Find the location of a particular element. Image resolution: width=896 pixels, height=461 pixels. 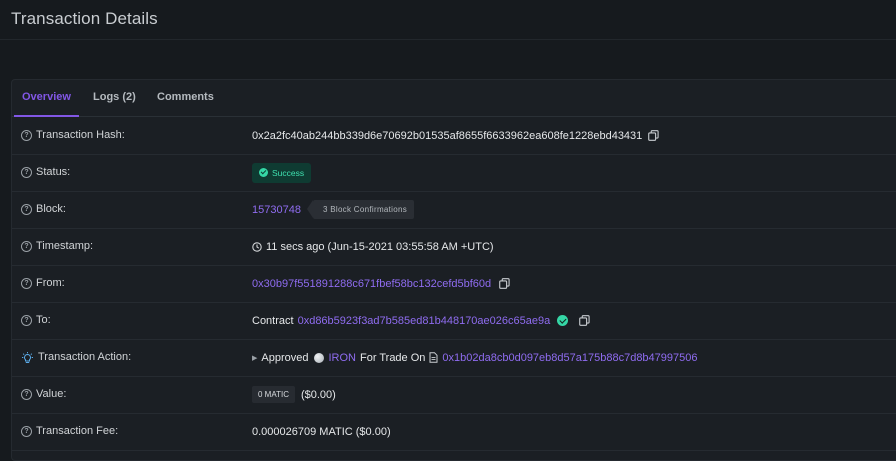

row-label: Value: is located at coordinates (51, 394).